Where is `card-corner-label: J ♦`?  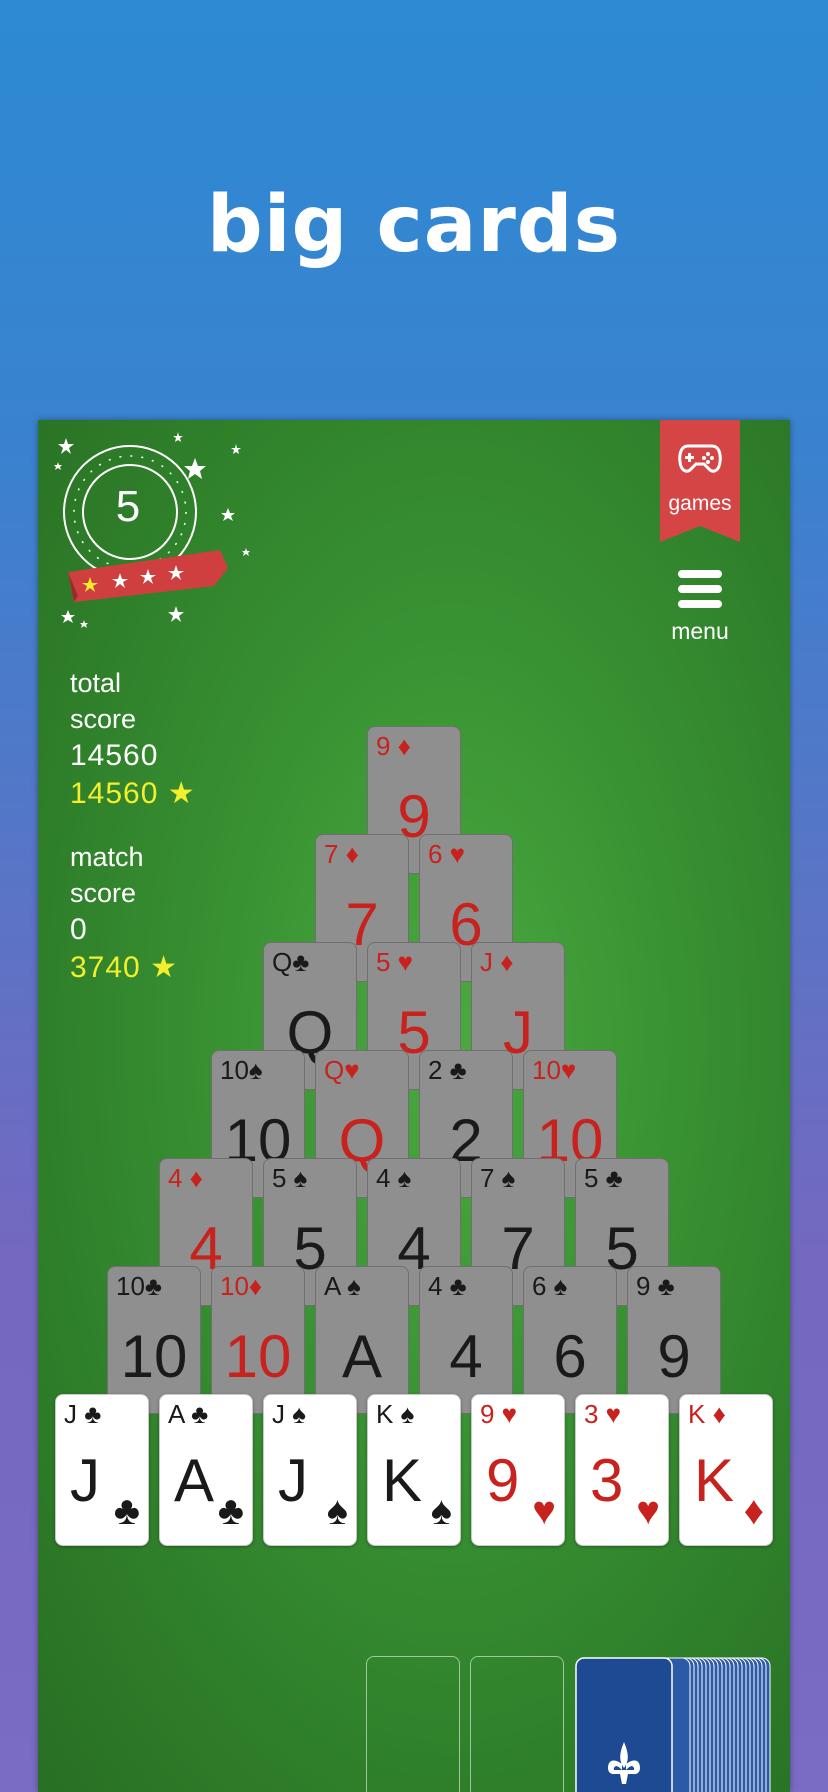
card-corner-label: J ♦ is located at coordinates (497, 962).